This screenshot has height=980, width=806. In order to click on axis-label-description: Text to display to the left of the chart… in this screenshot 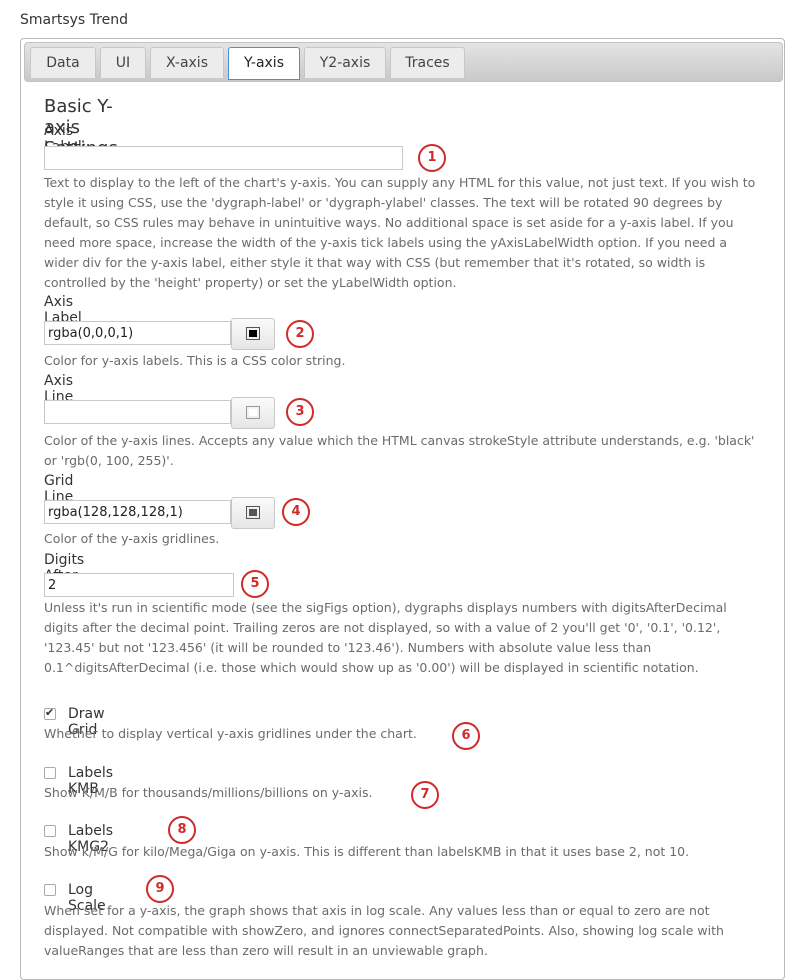, I will do `click(400, 232)`.